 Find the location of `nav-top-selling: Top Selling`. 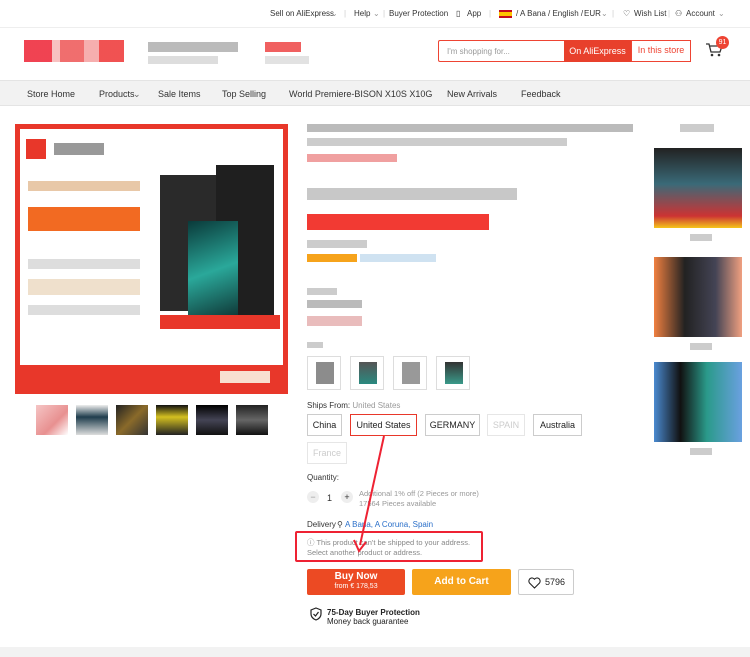

nav-top-selling: Top Selling is located at coordinates (244, 94).